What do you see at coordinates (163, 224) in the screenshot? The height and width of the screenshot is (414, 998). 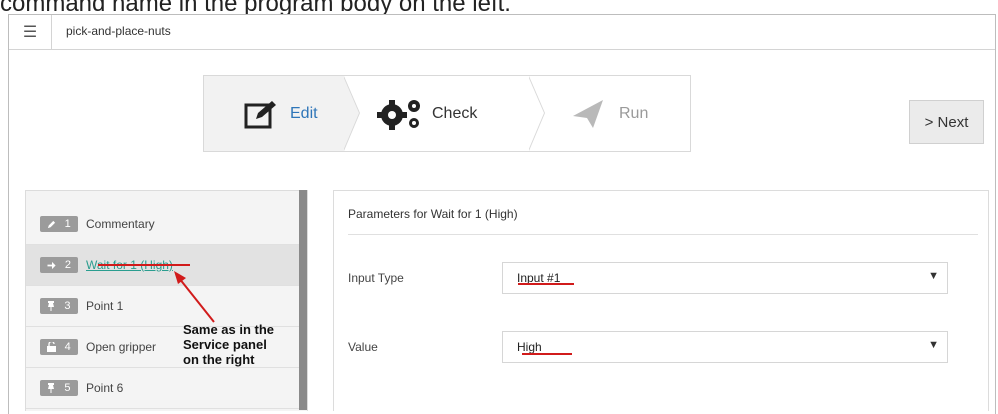 I see `command-item: 1 Commentary` at bounding box center [163, 224].